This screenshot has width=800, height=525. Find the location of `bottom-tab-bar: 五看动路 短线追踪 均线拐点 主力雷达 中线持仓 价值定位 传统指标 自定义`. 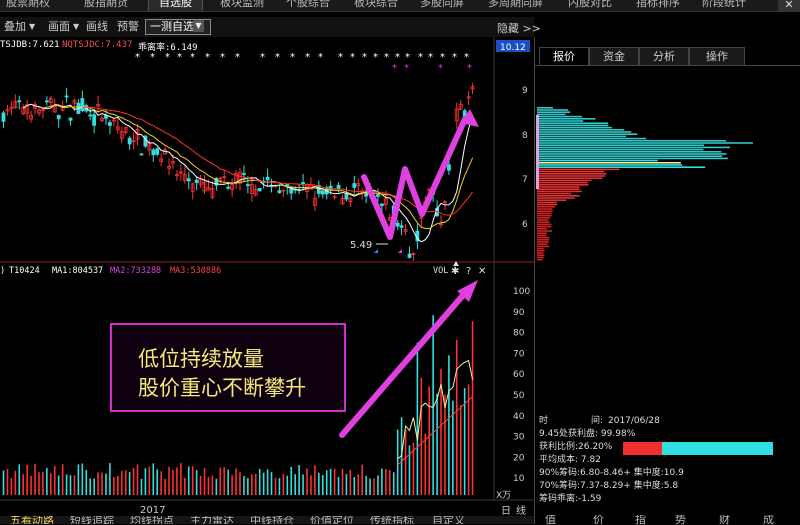

bottom-tab-bar: 五看动路 短线追踪 均线拐点 主力雷达 中线持仓 价值定位 传统指标 自定义 is located at coordinates (267, 520).